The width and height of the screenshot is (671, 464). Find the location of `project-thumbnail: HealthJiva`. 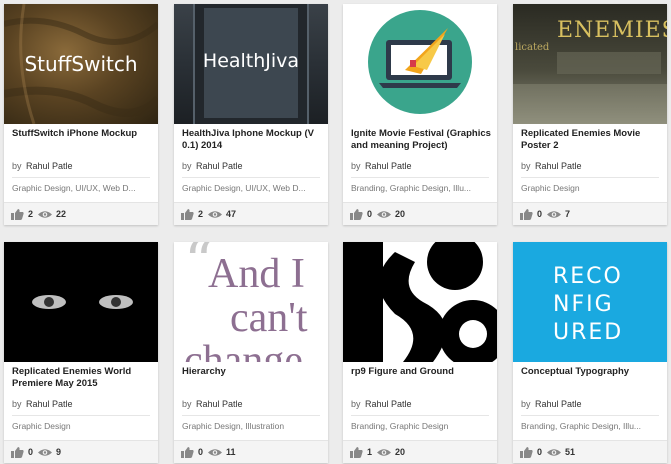

project-thumbnail: HealthJiva is located at coordinates (251, 64).